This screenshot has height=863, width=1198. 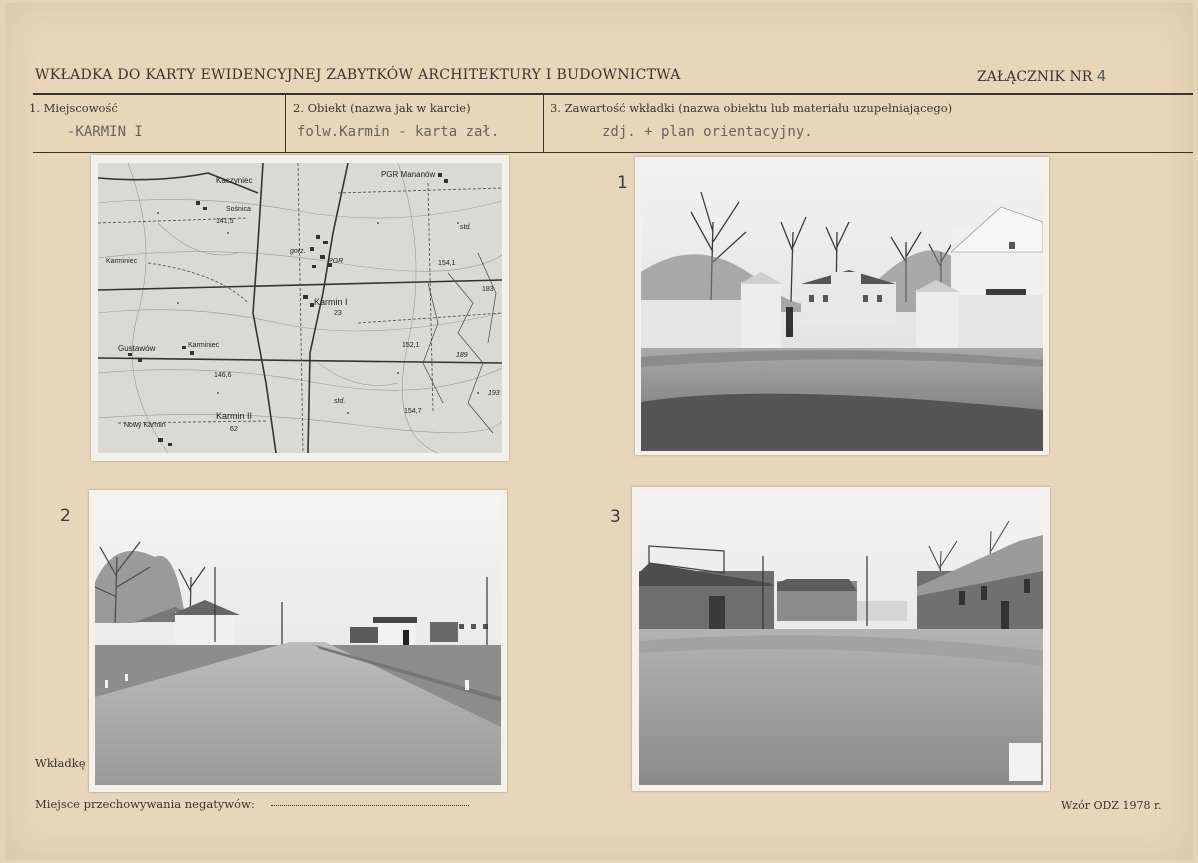 I want to click on map-label-gorz: gorz., so click(x=298, y=251).